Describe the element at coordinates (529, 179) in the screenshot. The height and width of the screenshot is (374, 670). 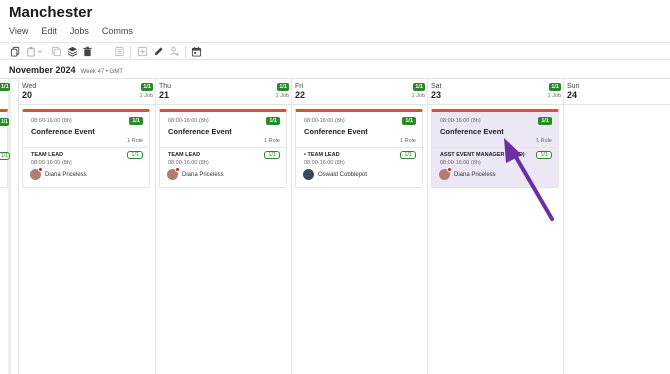
I see `annotation-arrow` at that location.